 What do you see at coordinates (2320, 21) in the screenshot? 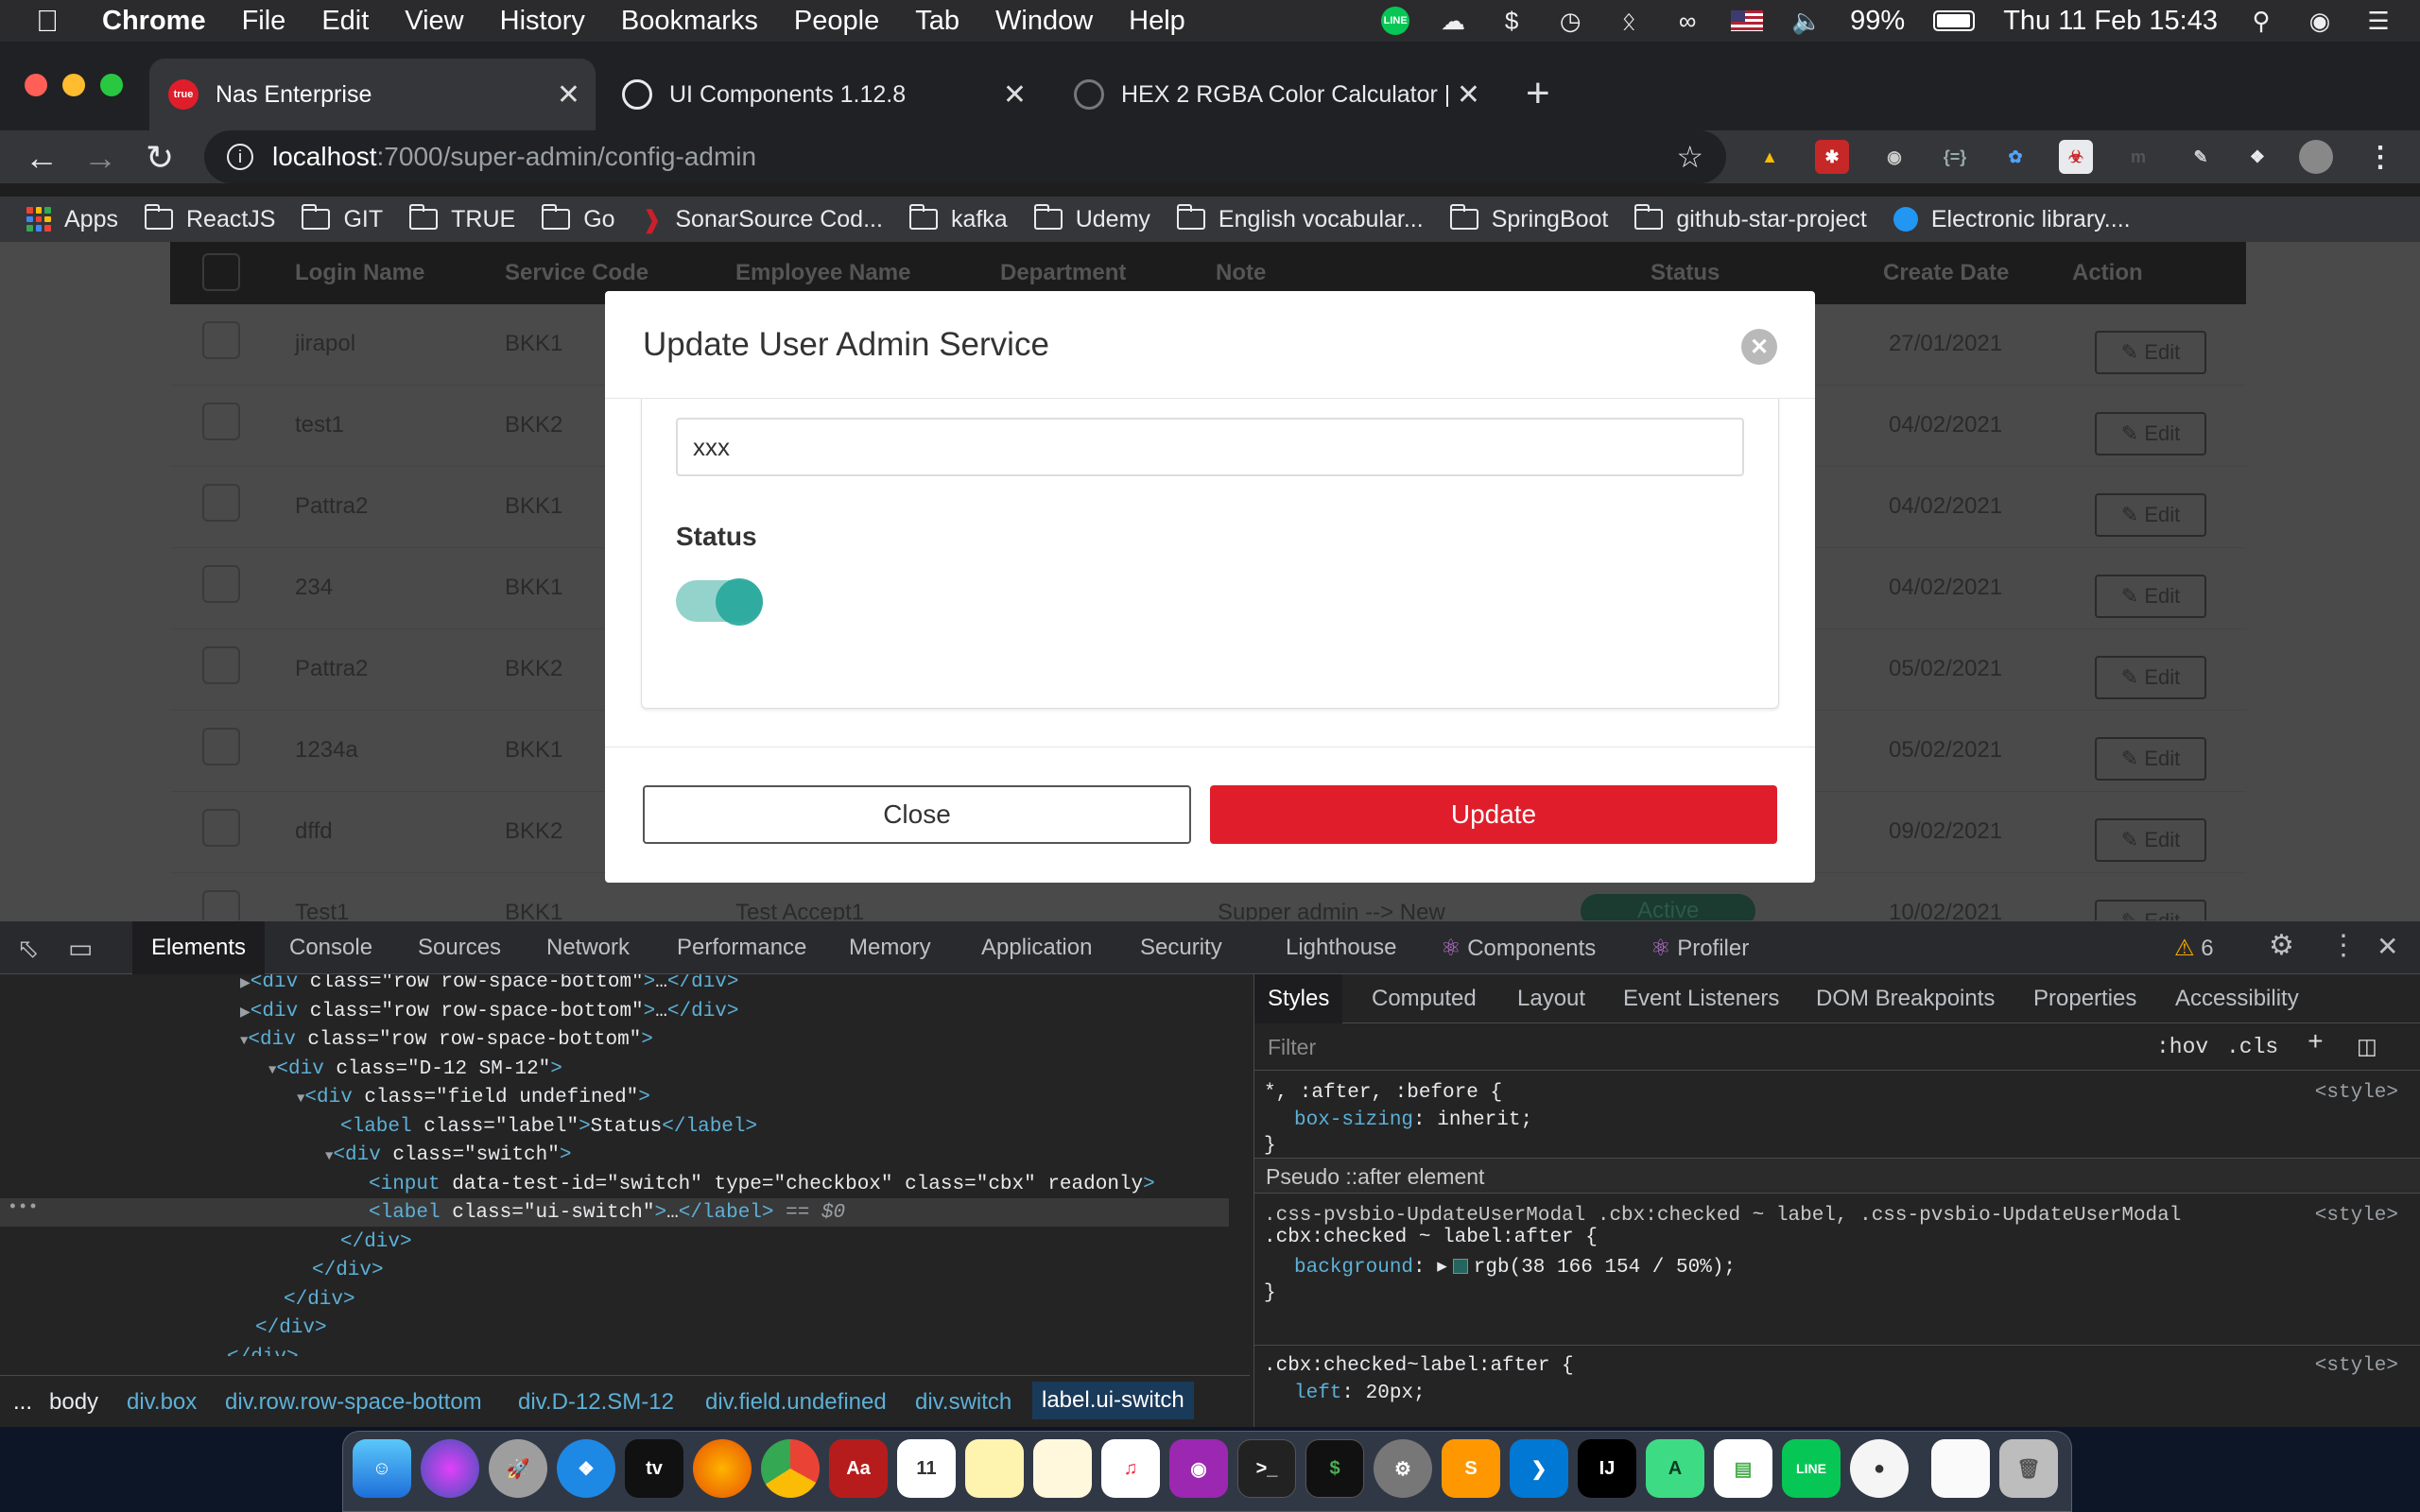
I see `siri-icon: ◉` at bounding box center [2320, 21].